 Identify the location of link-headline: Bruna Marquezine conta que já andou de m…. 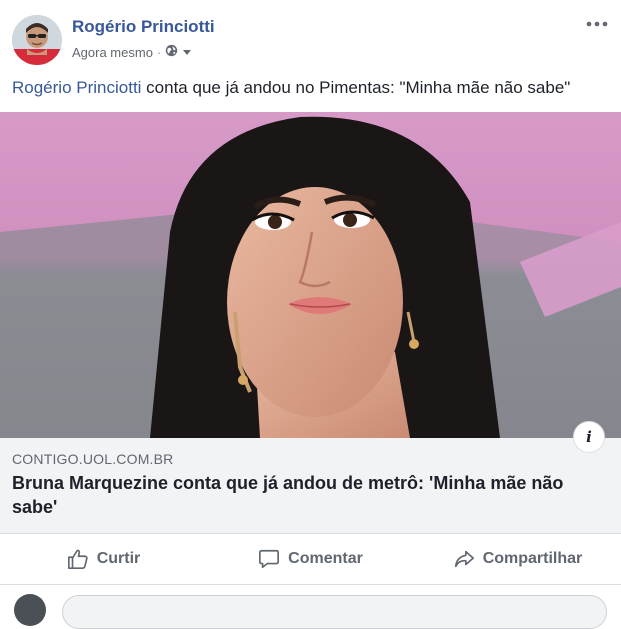
(307, 495).